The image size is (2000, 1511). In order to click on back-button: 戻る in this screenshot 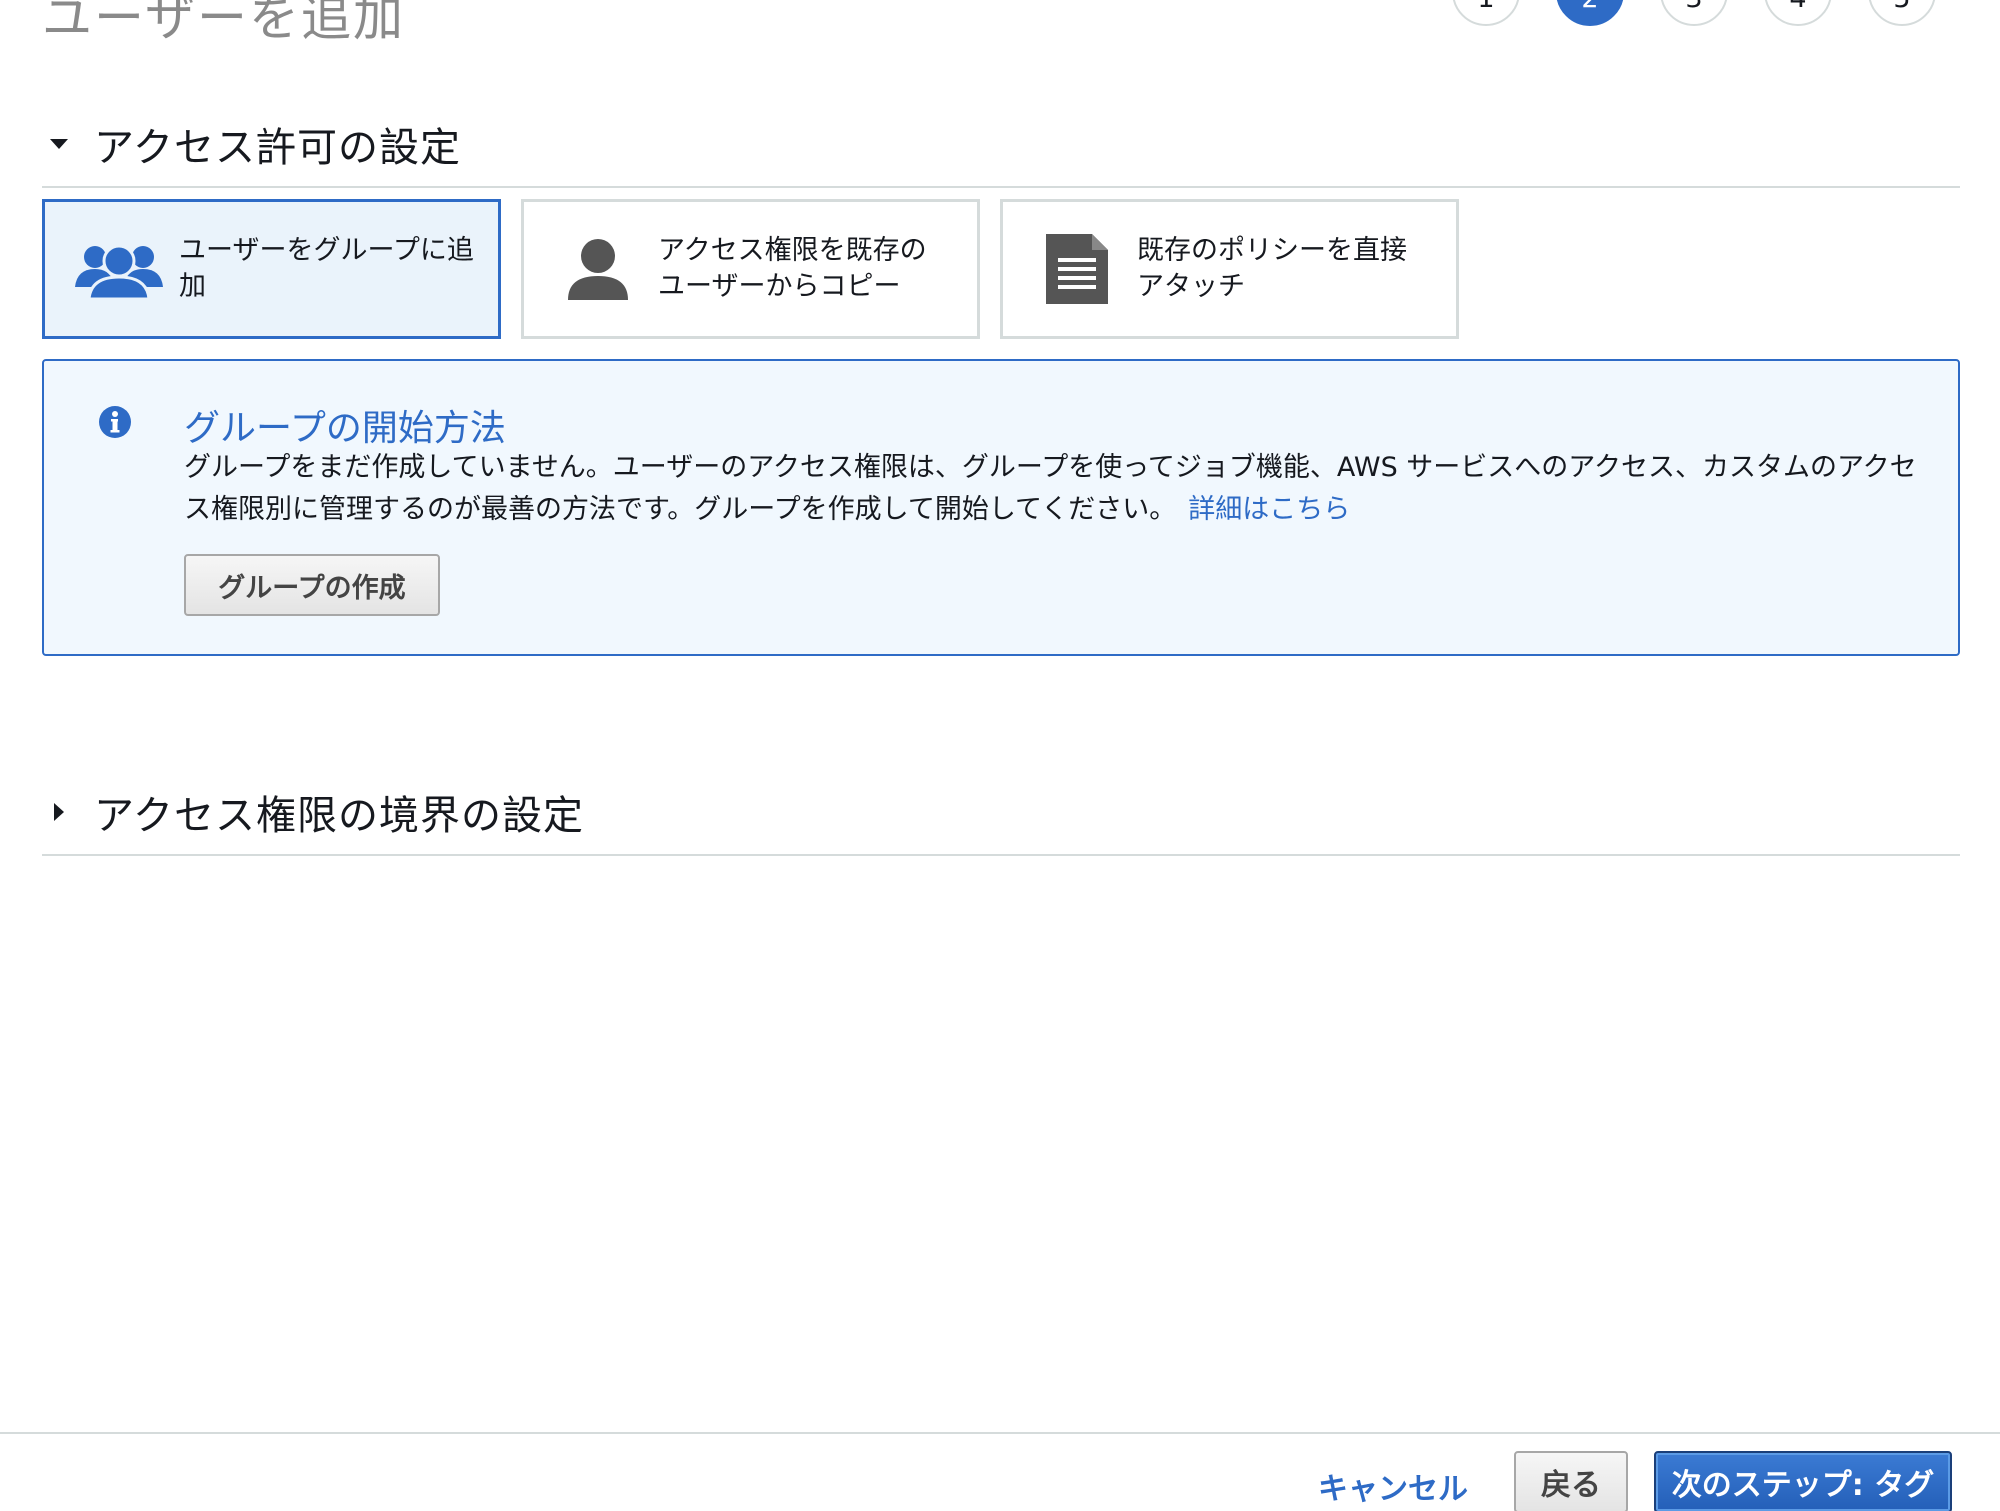, I will do `click(1571, 1481)`.